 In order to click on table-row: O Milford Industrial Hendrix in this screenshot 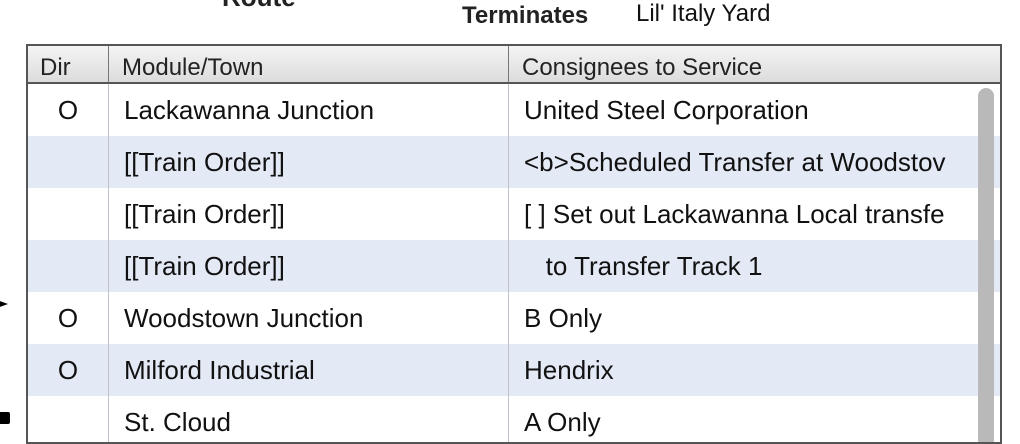, I will do `click(514, 370)`.